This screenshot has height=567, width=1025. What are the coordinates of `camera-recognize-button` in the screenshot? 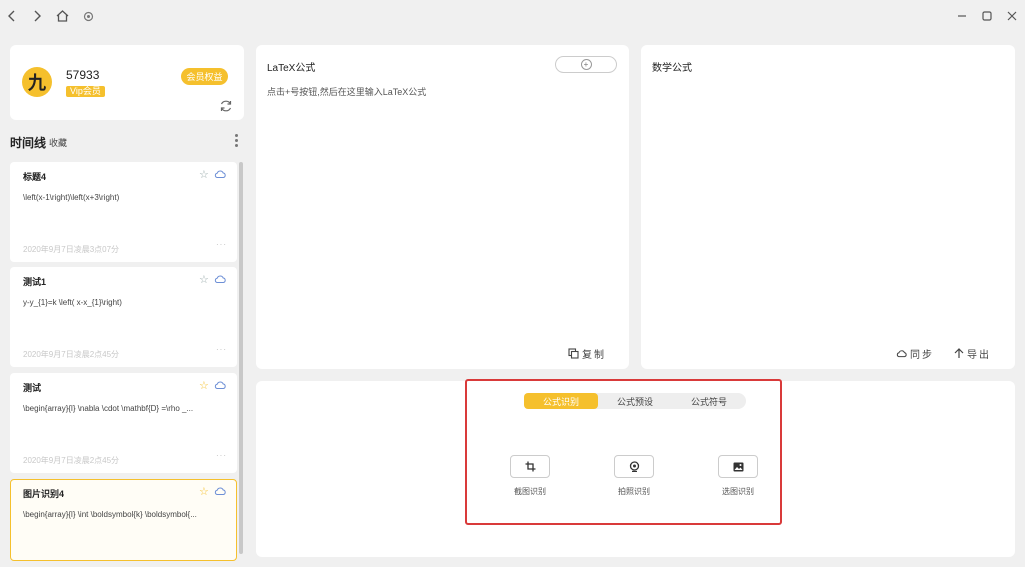 It's located at (634, 466).